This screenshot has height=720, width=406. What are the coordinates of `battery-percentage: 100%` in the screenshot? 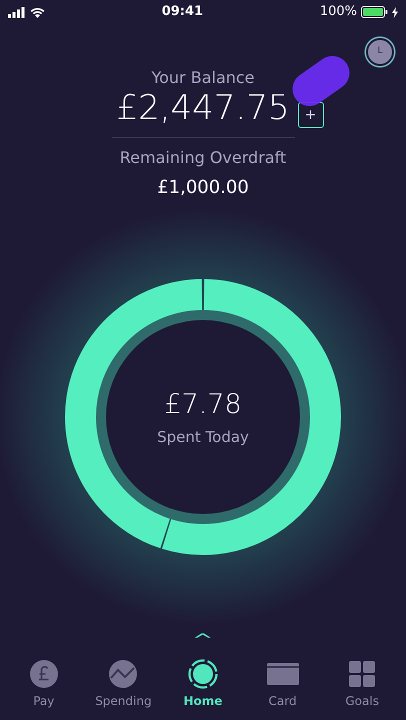 It's located at (338, 12).